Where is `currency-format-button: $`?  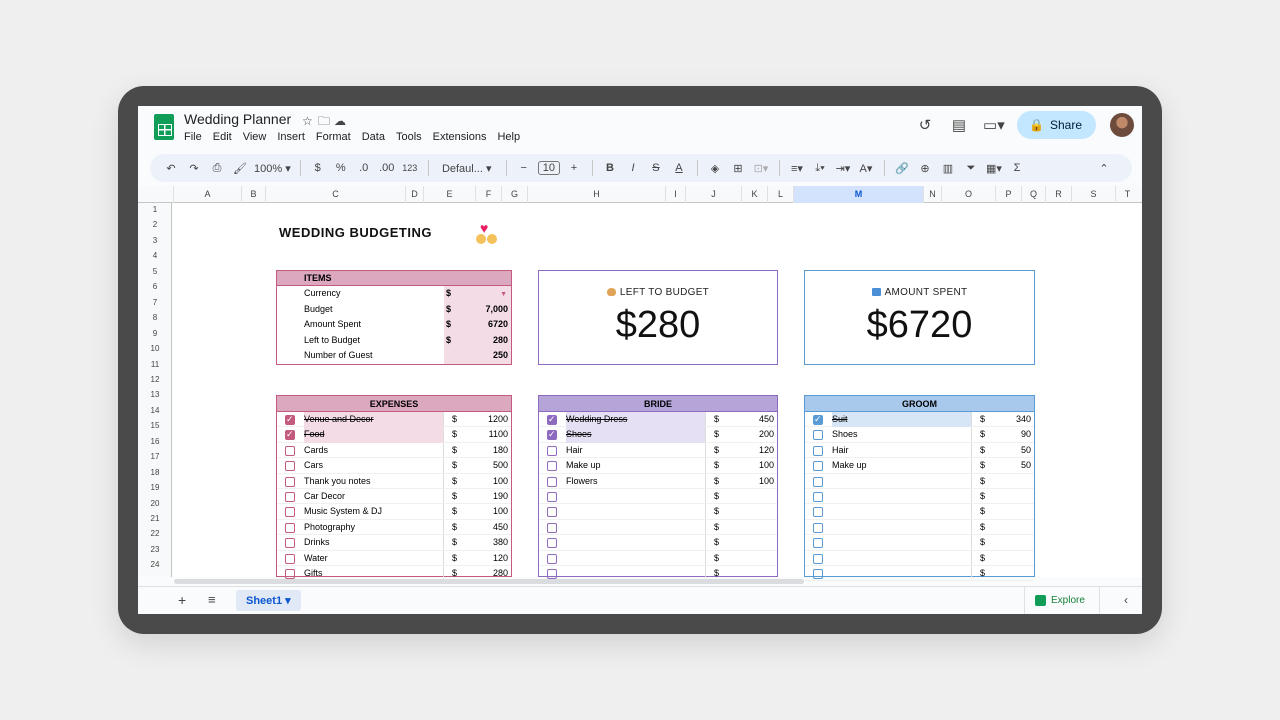 currency-format-button: $ is located at coordinates (318, 168).